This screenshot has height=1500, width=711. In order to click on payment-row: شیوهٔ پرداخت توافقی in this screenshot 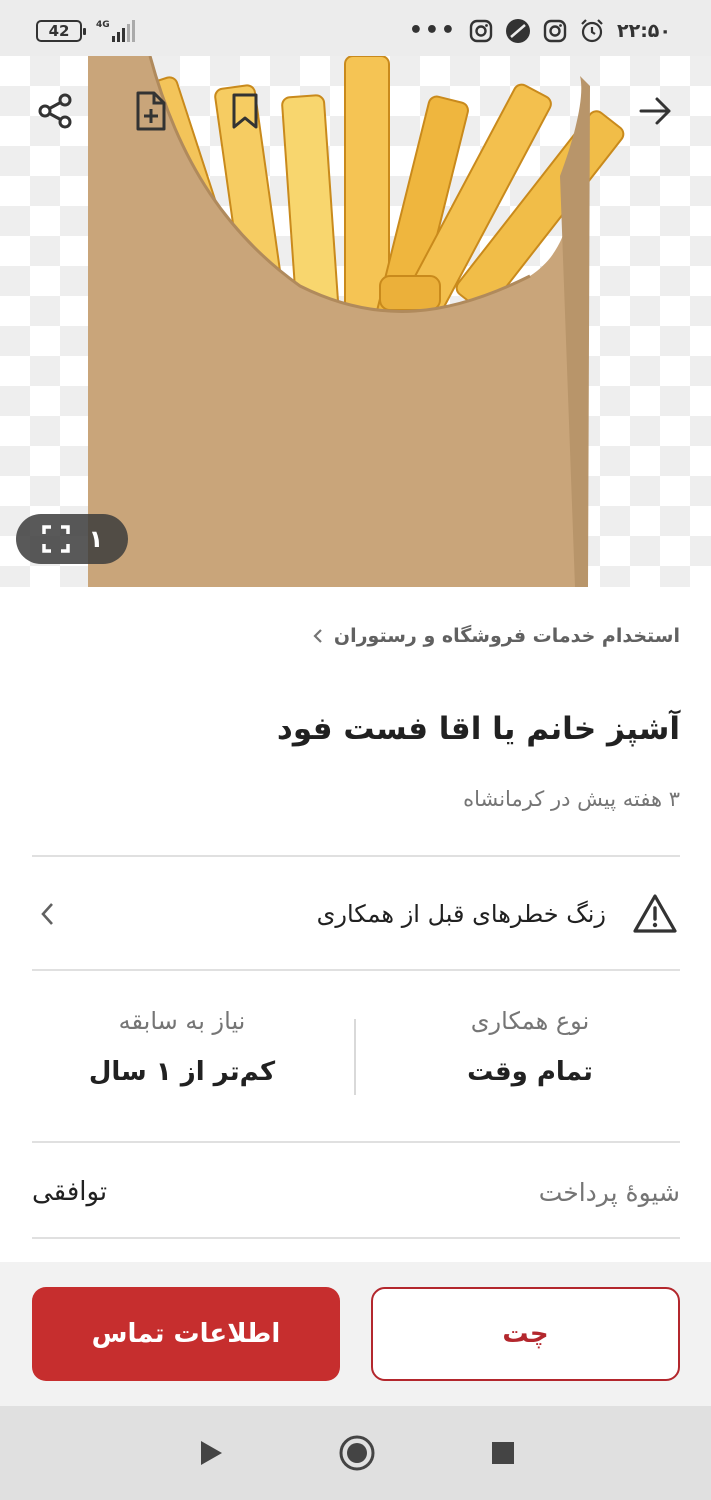, I will do `click(356, 1192)`.